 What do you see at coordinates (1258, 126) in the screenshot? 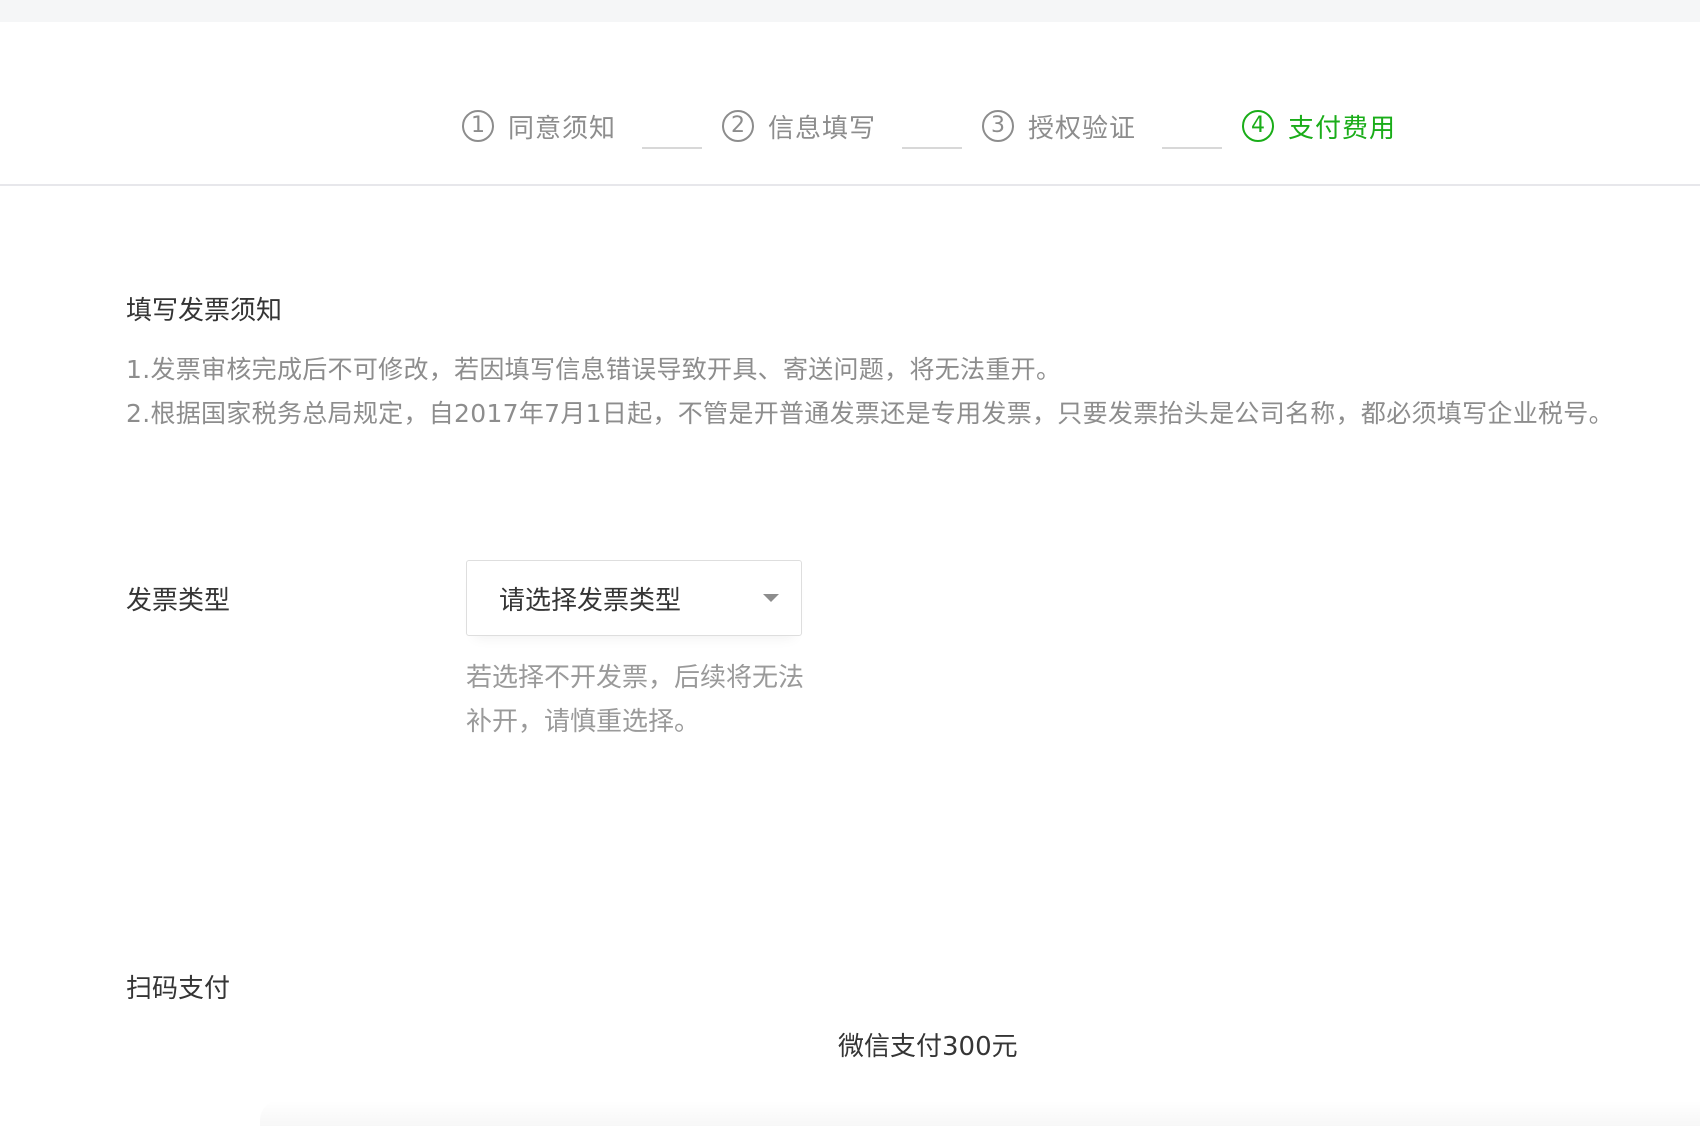
I see `step-4-number: 4` at bounding box center [1258, 126].